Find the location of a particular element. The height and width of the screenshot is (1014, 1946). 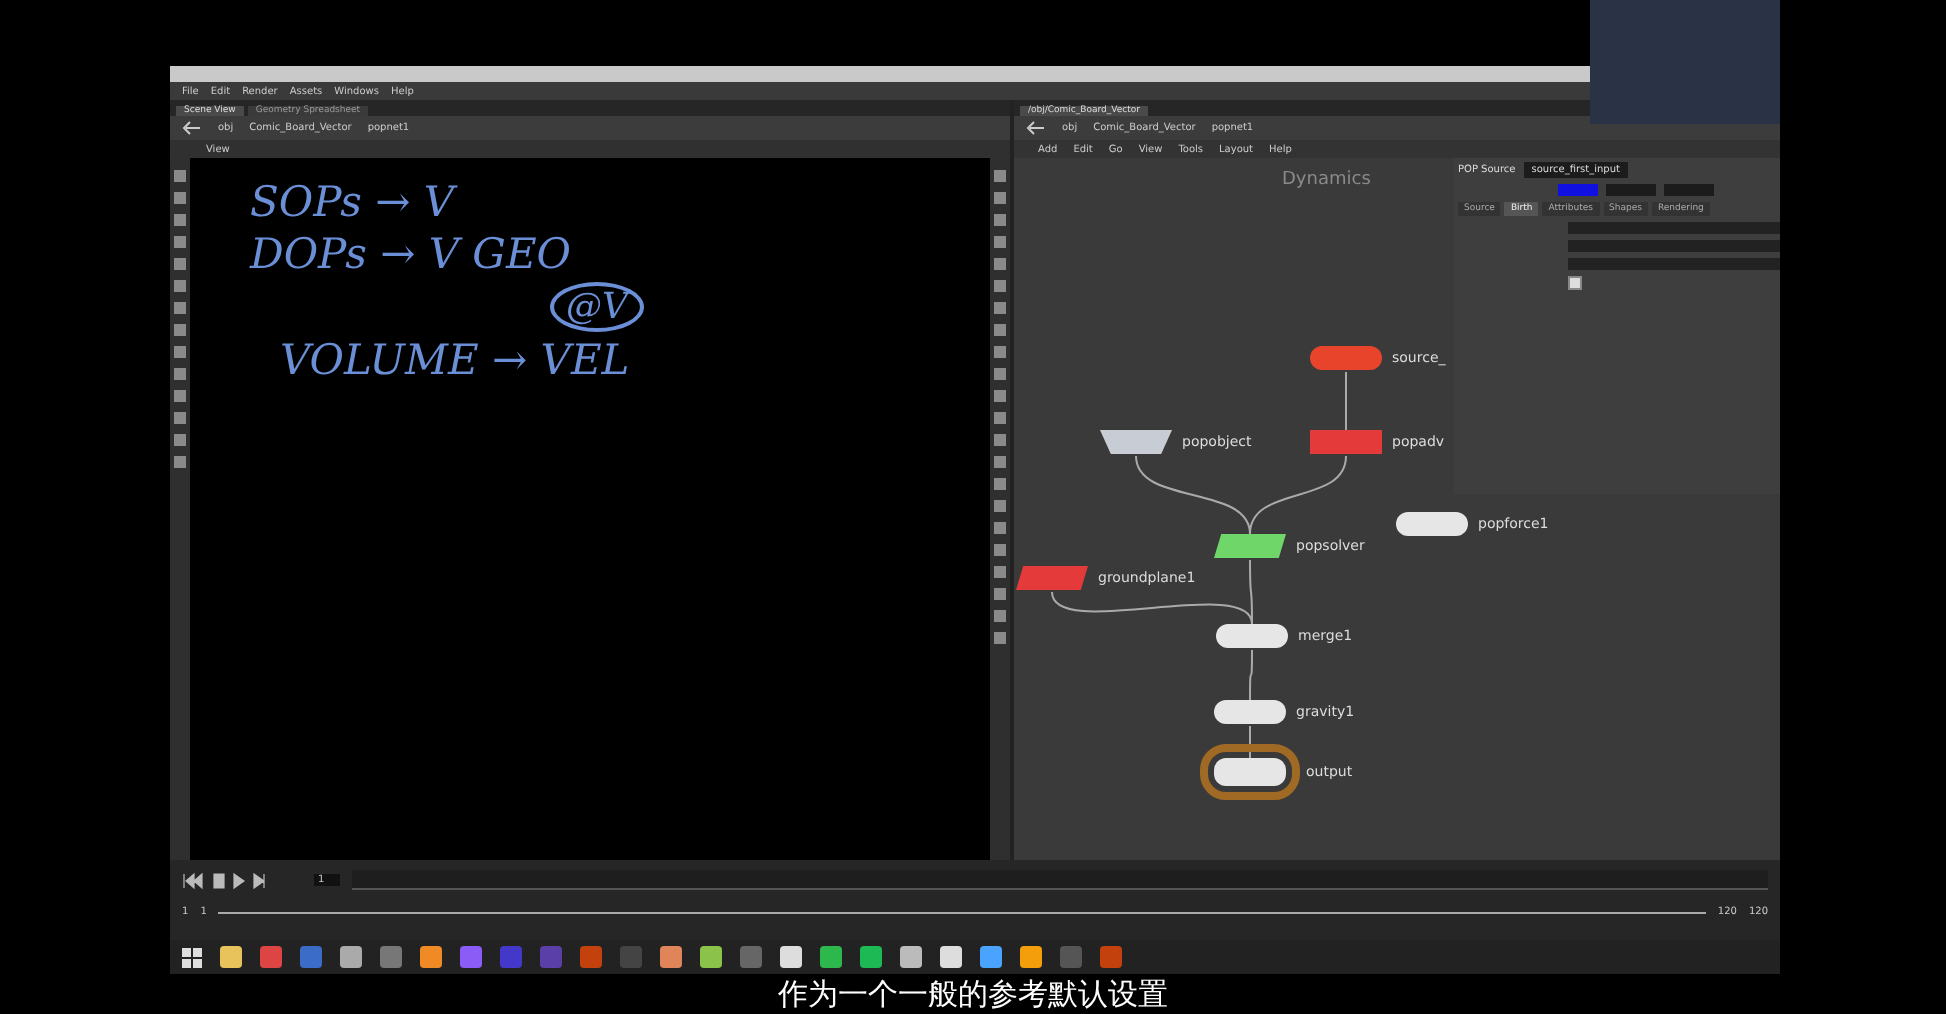

windows-logo-icon is located at coordinates (192, 957).